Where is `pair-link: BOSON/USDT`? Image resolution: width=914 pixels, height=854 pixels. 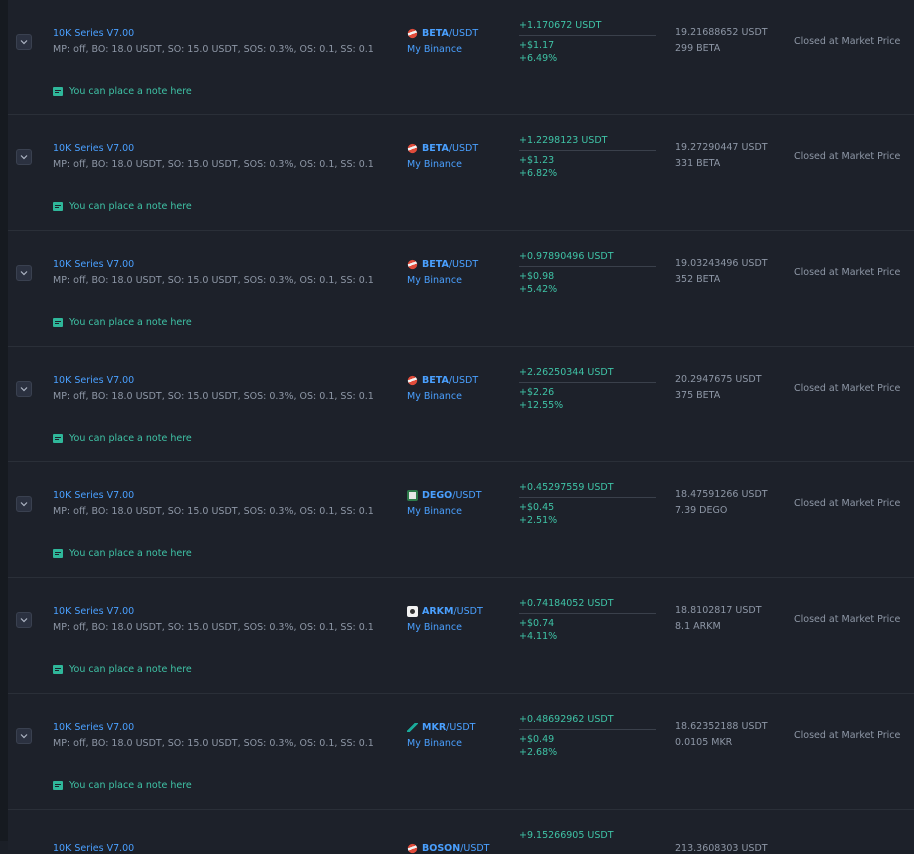 pair-link: BOSON/USDT is located at coordinates (448, 848).